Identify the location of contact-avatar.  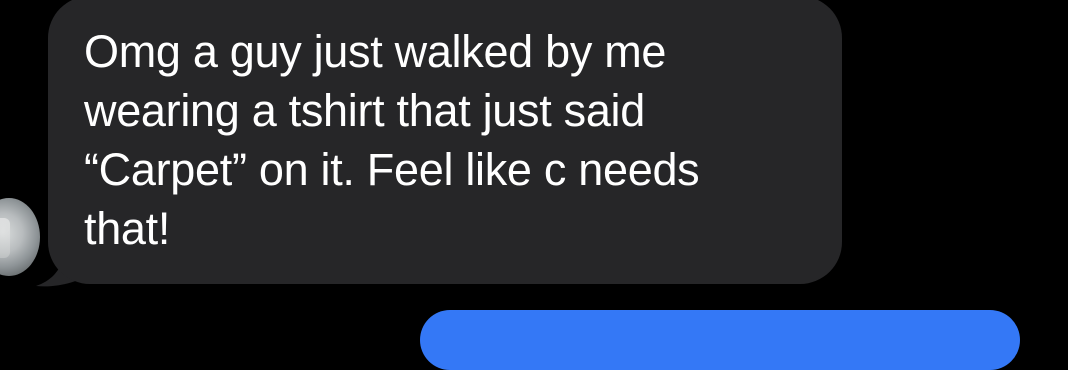
(20, 237).